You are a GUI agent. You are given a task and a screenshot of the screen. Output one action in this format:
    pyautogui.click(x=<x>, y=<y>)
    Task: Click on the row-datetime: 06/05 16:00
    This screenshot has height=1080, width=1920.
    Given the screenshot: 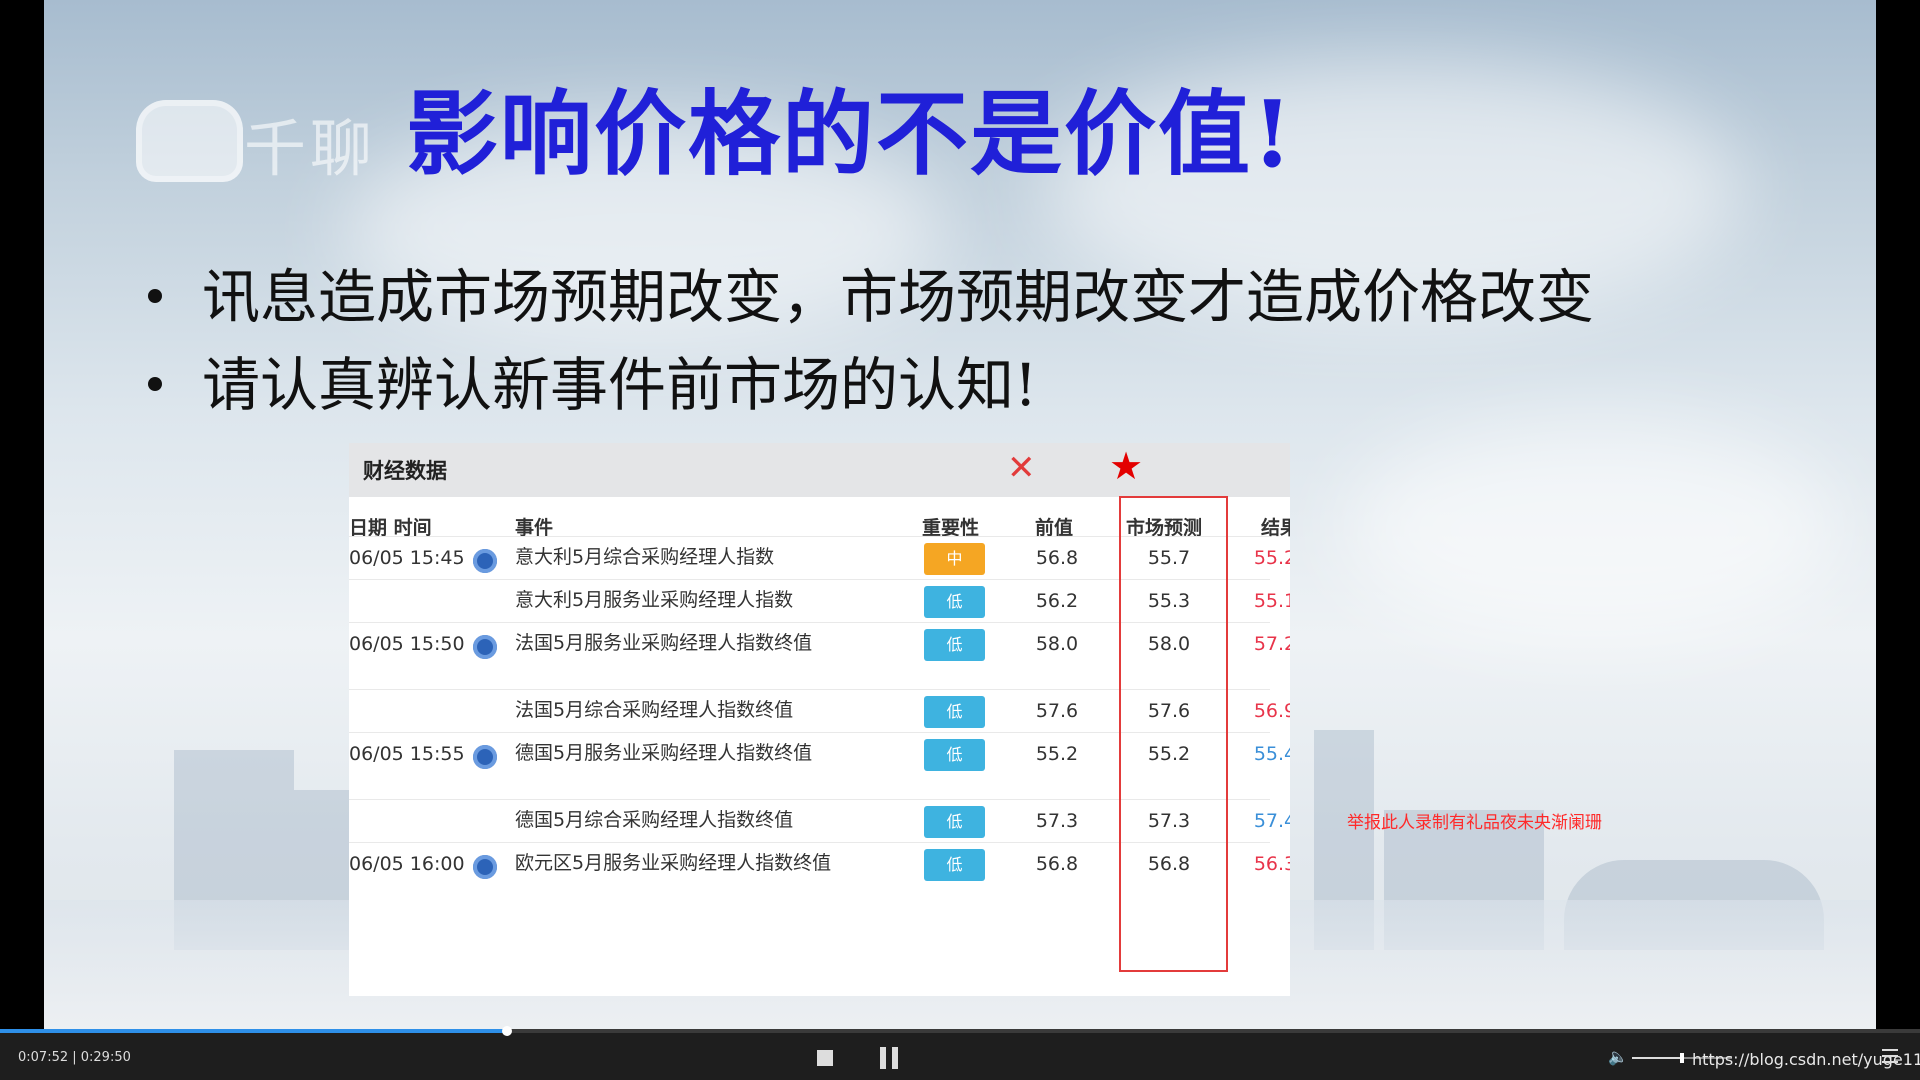 What is the action you would take?
    pyautogui.click(x=407, y=864)
    